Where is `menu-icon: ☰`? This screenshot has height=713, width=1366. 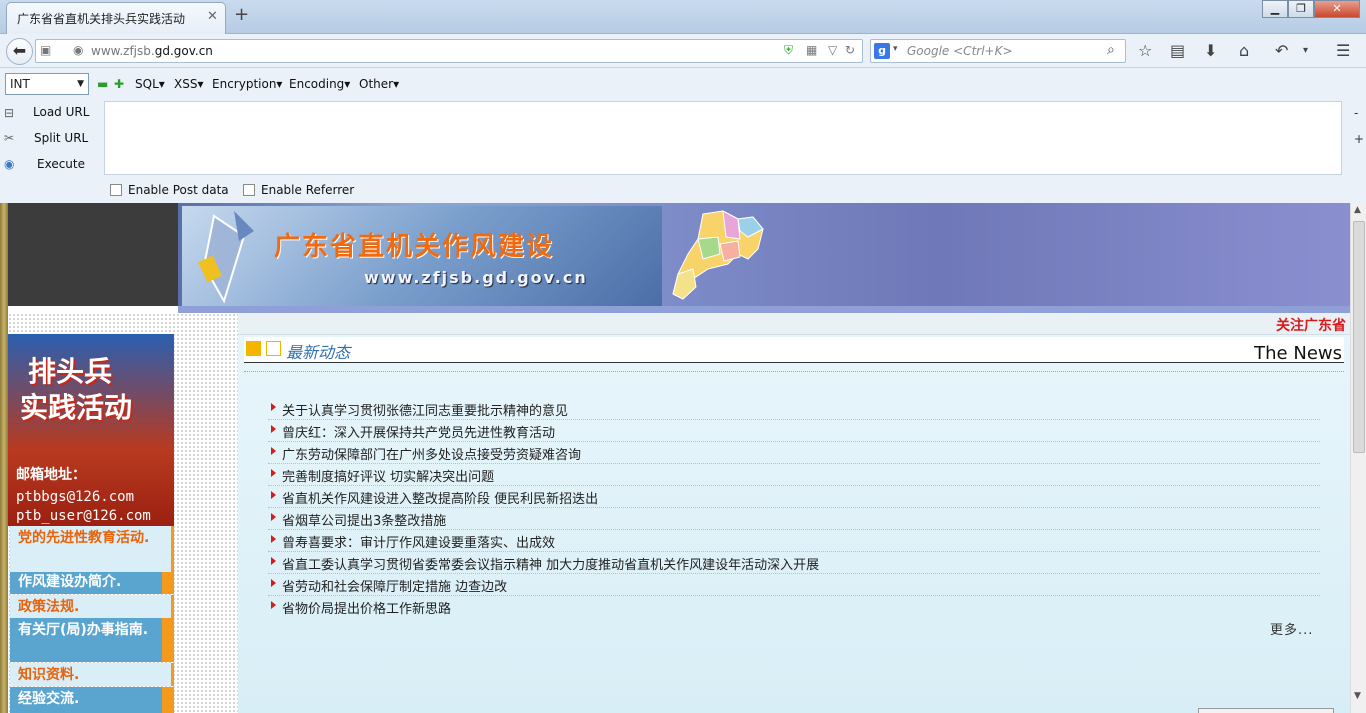
menu-icon: ☰ is located at coordinates (1343, 50).